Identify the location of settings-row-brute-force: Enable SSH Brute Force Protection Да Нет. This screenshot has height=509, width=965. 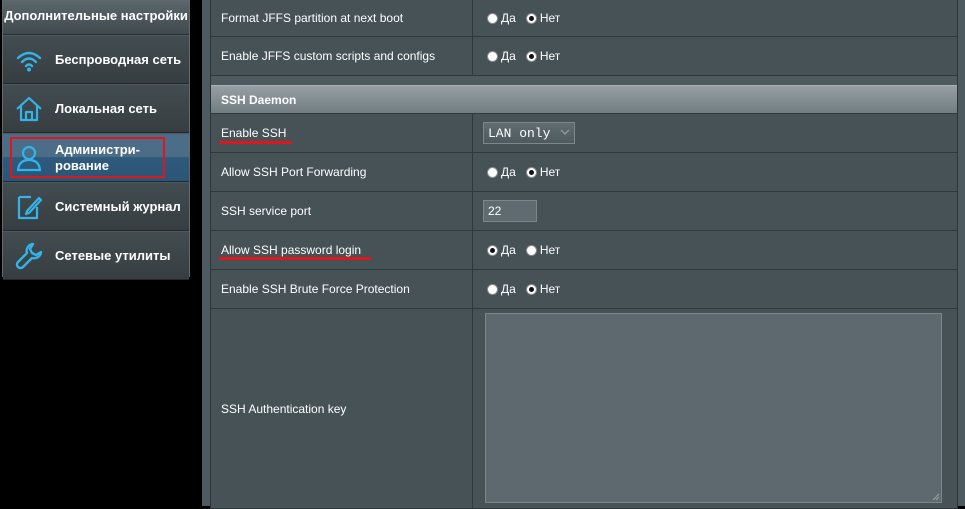
(584, 289).